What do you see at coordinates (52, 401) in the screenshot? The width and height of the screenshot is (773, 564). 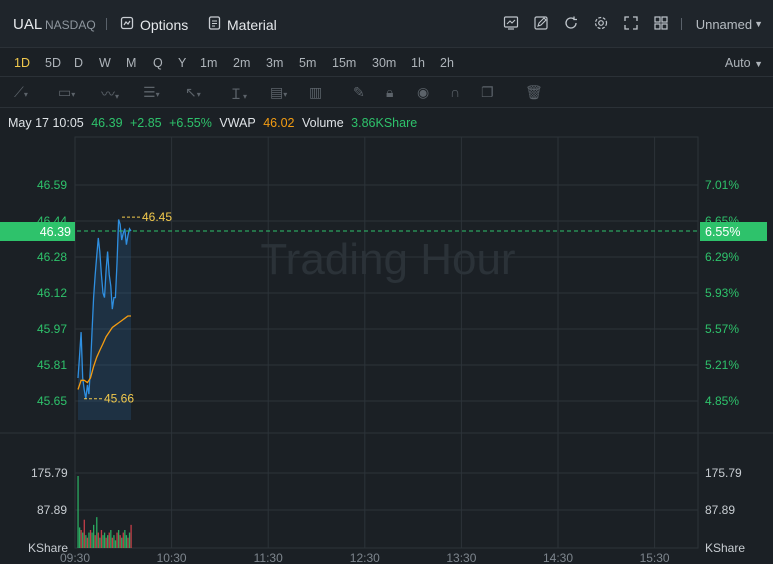 I see `y-tick-label-left: 45.65` at bounding box center [52, 401].